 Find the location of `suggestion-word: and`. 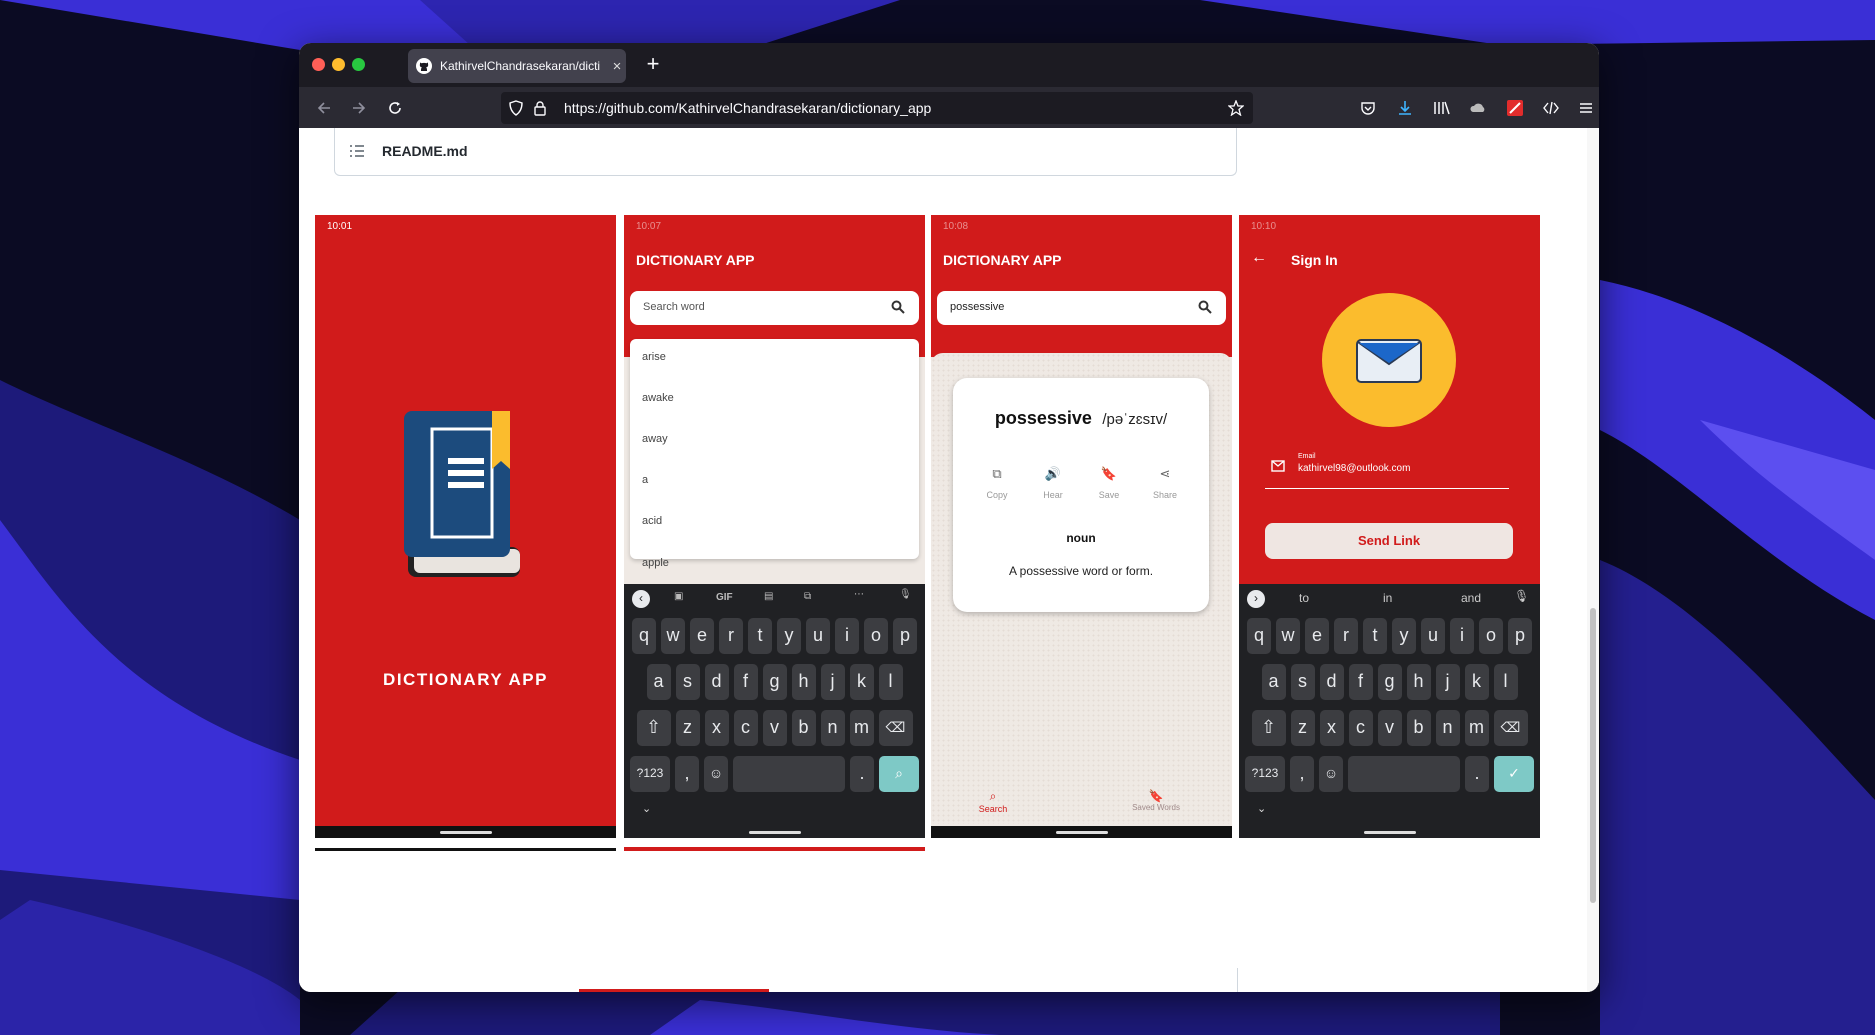

suggestion-word: and is located at coordinates (1471, 598).